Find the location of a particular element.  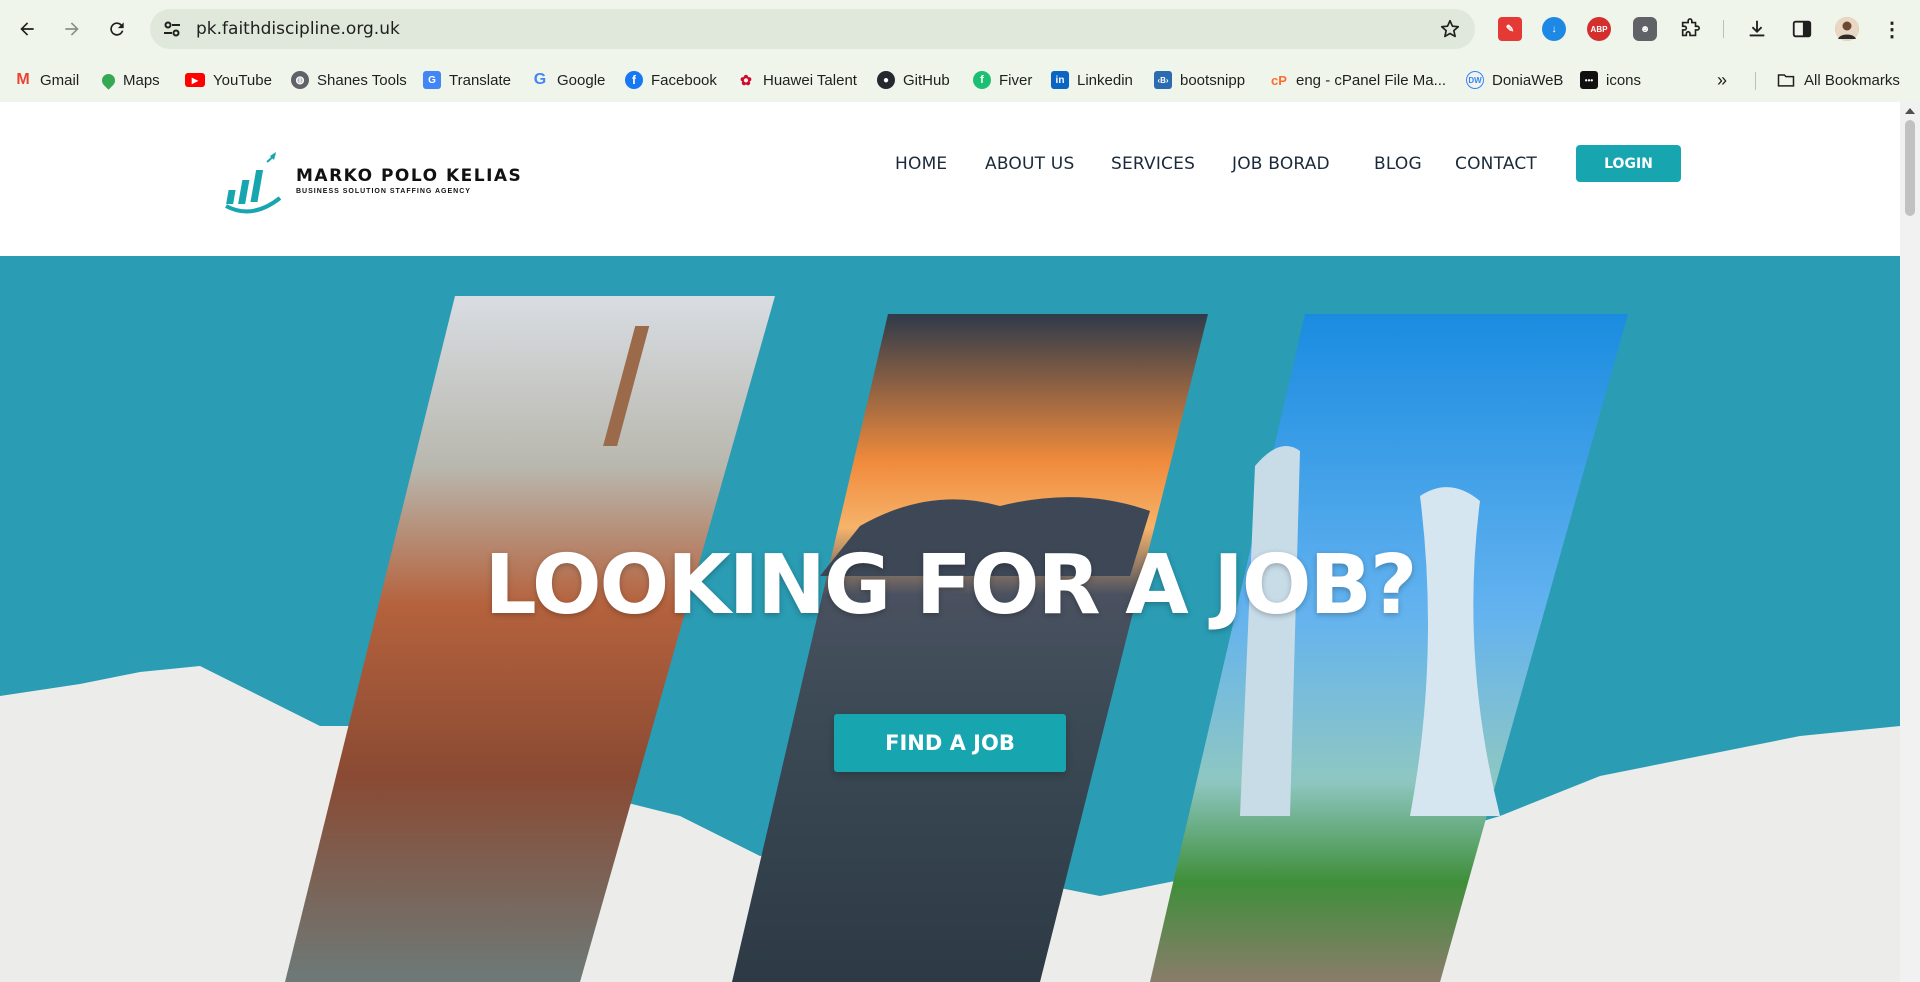

bookmark-fiver: f Fiver is located at coordinates (1002, 80).